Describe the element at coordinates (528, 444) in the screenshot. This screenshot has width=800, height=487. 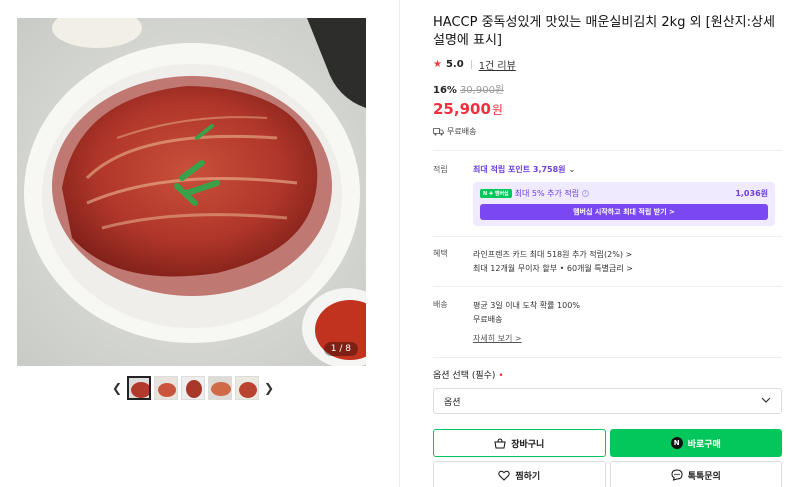
I see `add-to-cart-label: 장바구니` at that location.